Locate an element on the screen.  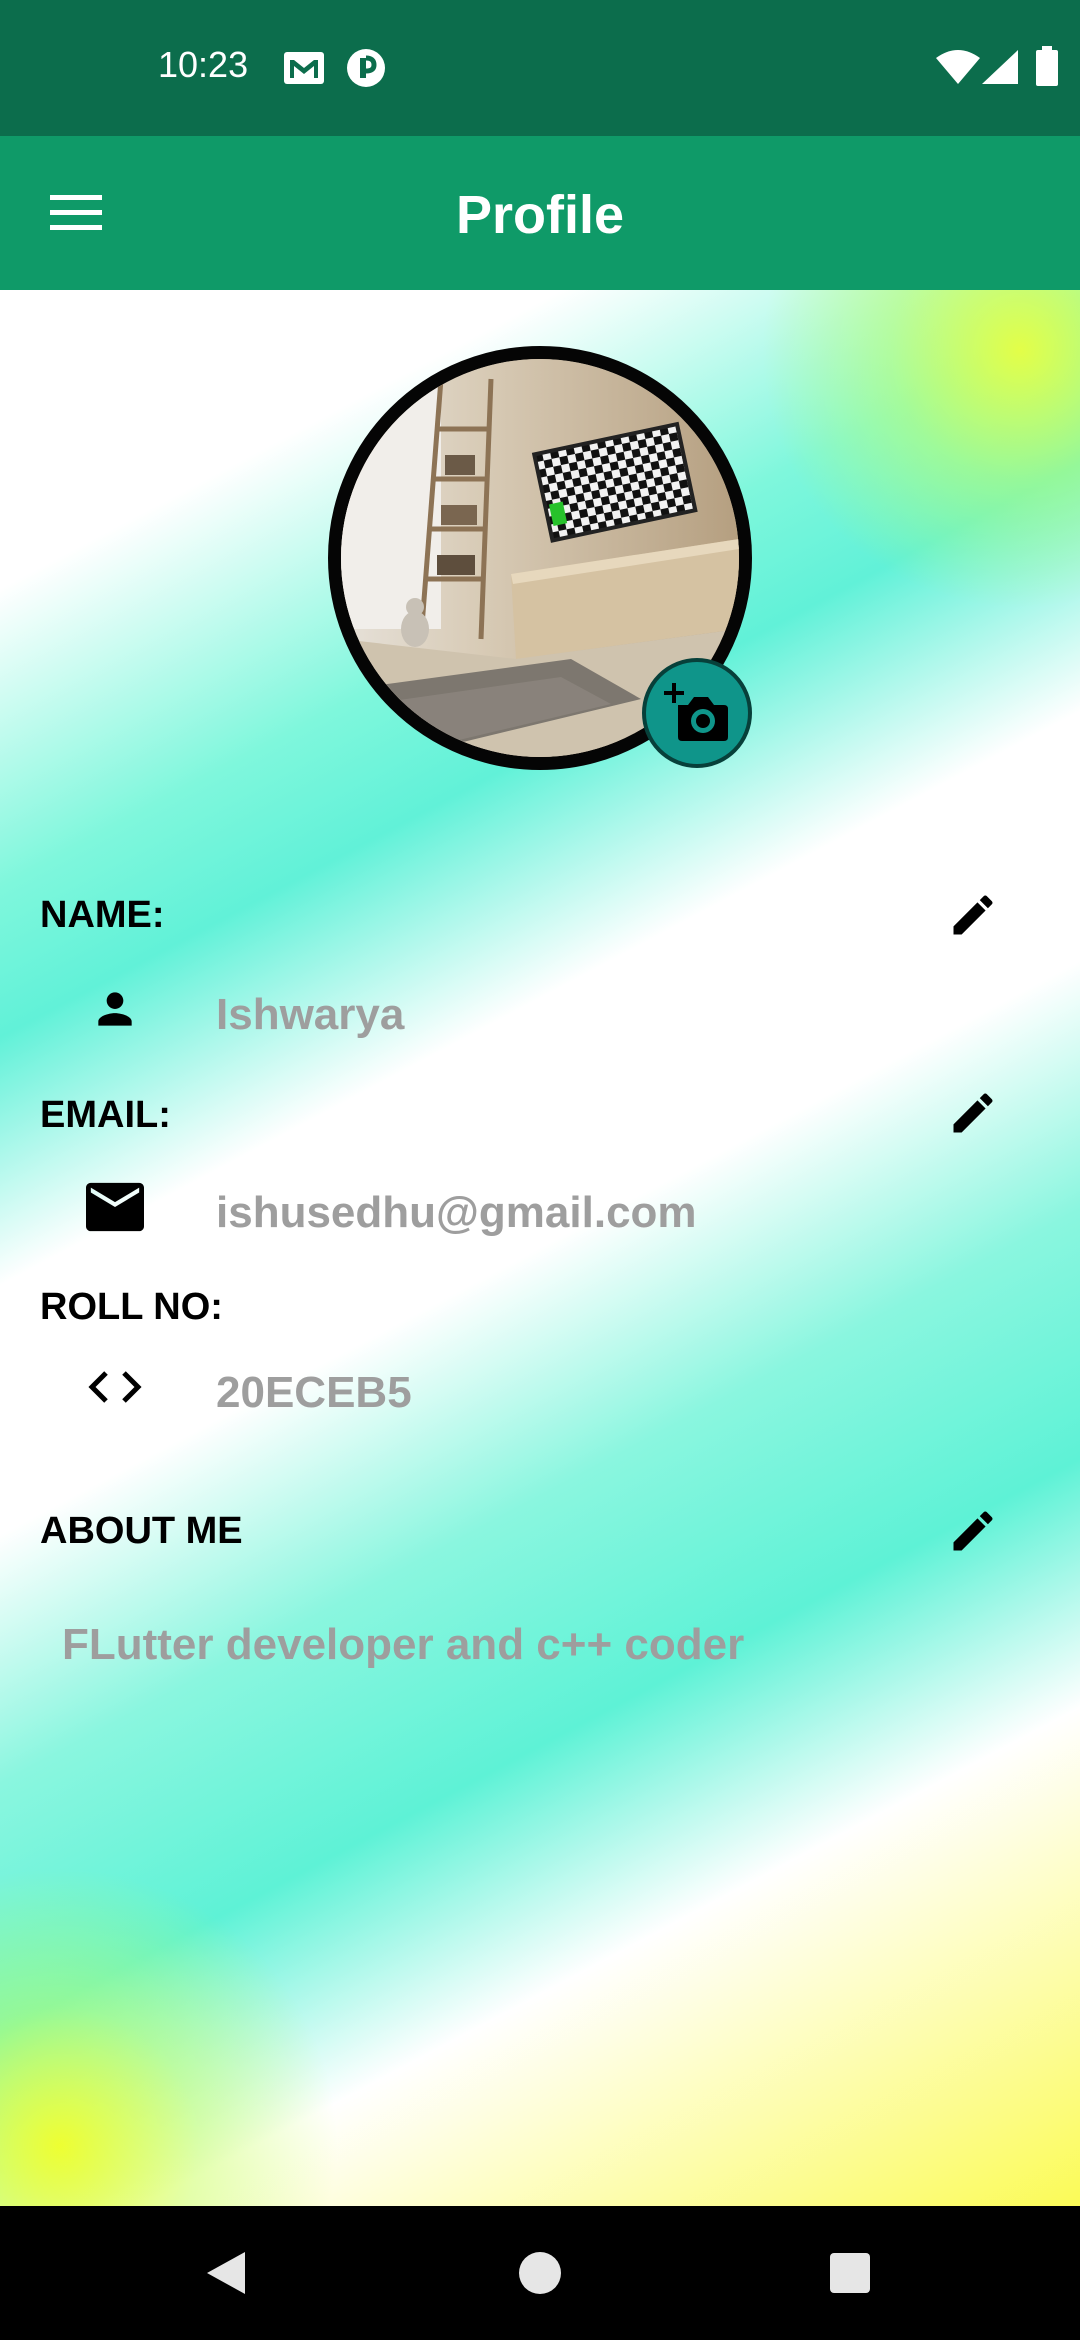
home-button is located at coordinates (540, 2273).